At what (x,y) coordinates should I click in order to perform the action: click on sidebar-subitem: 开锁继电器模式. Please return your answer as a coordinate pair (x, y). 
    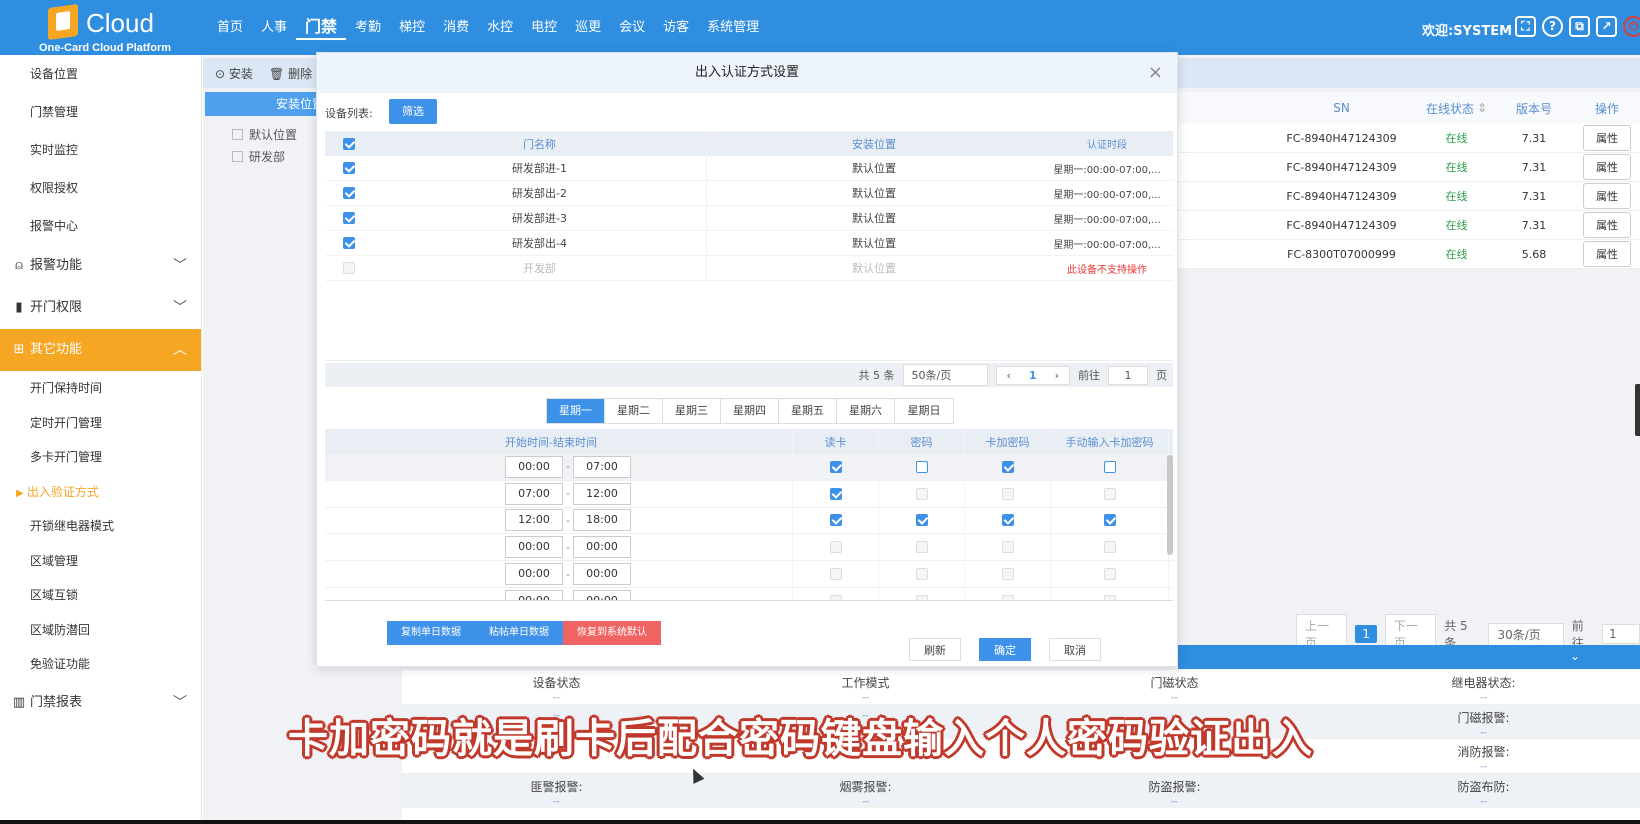
    Looking at the image, I should click on (100, 526).